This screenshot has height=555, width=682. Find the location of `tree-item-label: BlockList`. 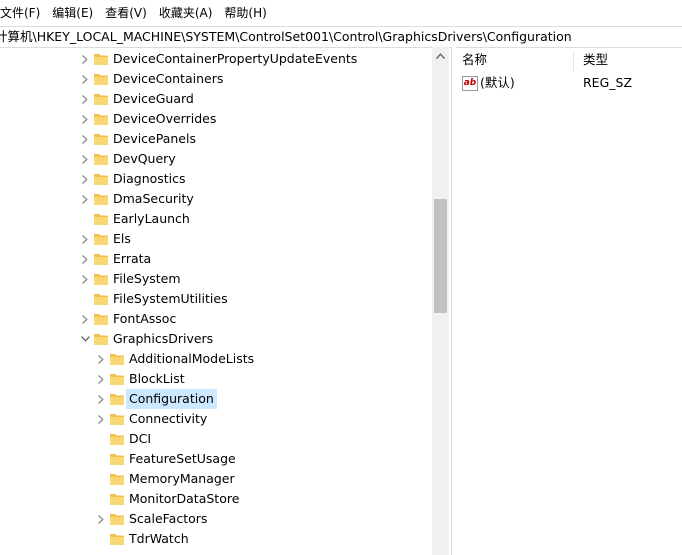

tree-item-label: BlockList is located at coordinates (157, 378).